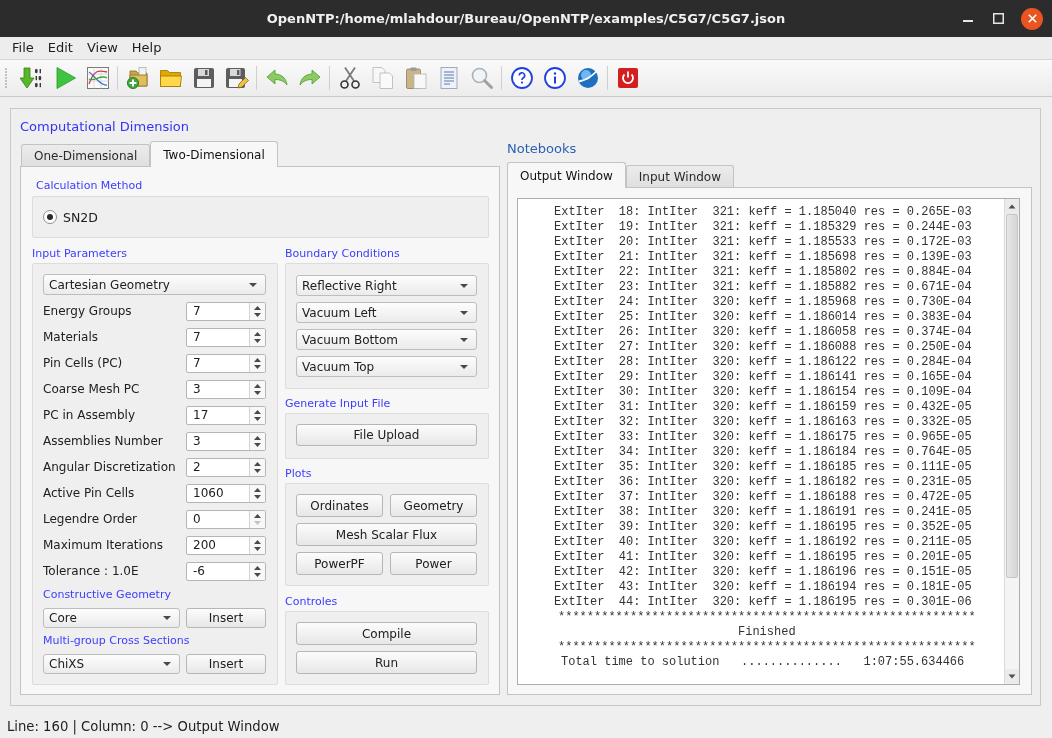 Image resolution: width=1052 pixels, height=738 pixels. What do you see at coordinates (763, 482) in the screenshot?
I see `output-line: ExtIter 36: IntIter 320: keff = 1.186182 res = 0.231E-05` at bounding box center [763, 482].